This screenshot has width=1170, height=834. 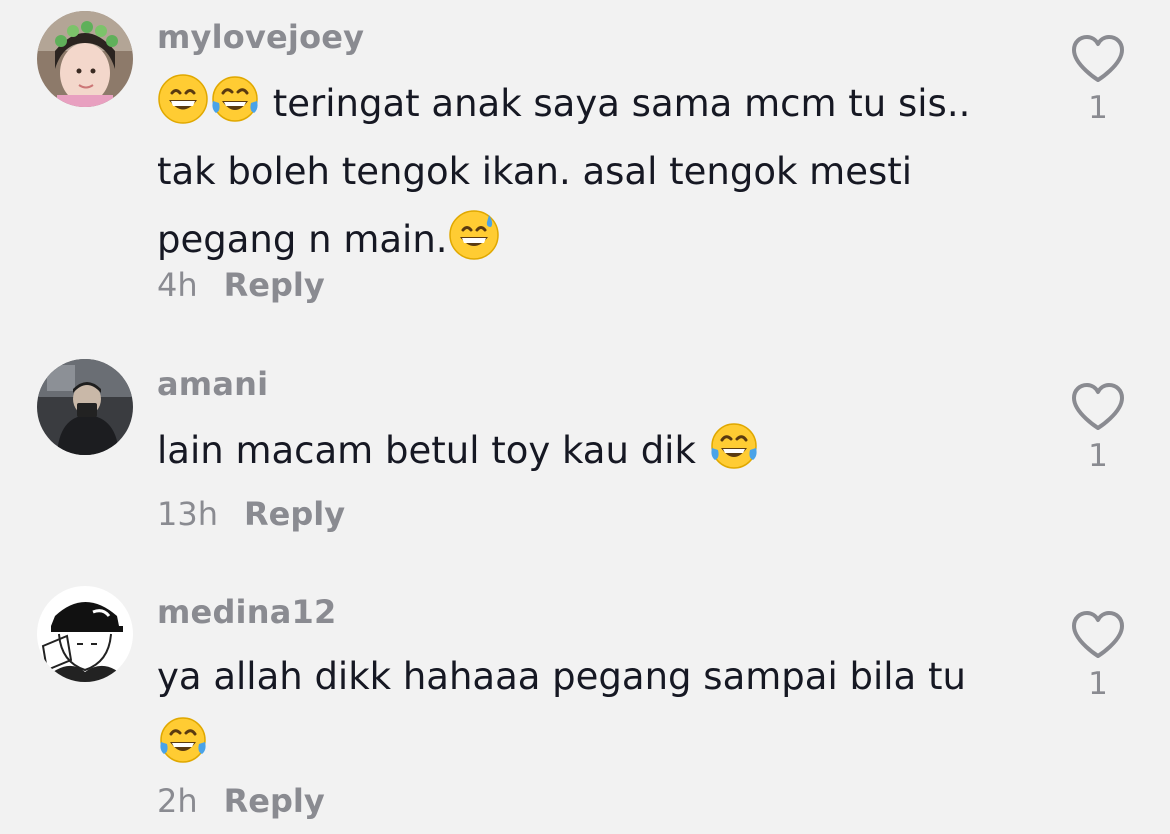 I want to click on comment-text-segment: tak boleh tengok ikan. asal tengok mesti, so click(x=535, y=171).